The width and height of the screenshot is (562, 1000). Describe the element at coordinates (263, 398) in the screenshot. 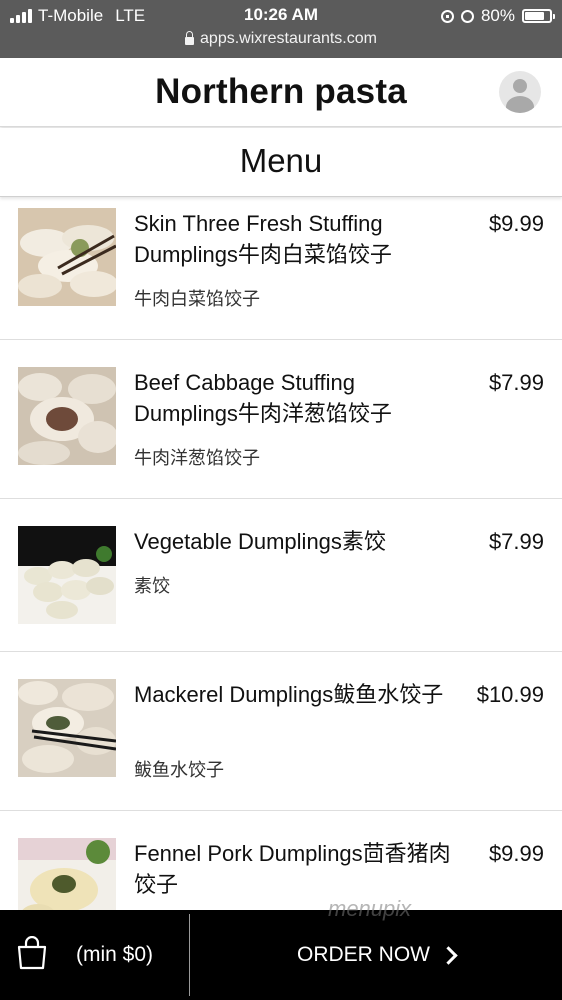

I see `item-name: Beef Cabbage Stuffing Dumplings牛肉洋葱馅饺子` at that location.